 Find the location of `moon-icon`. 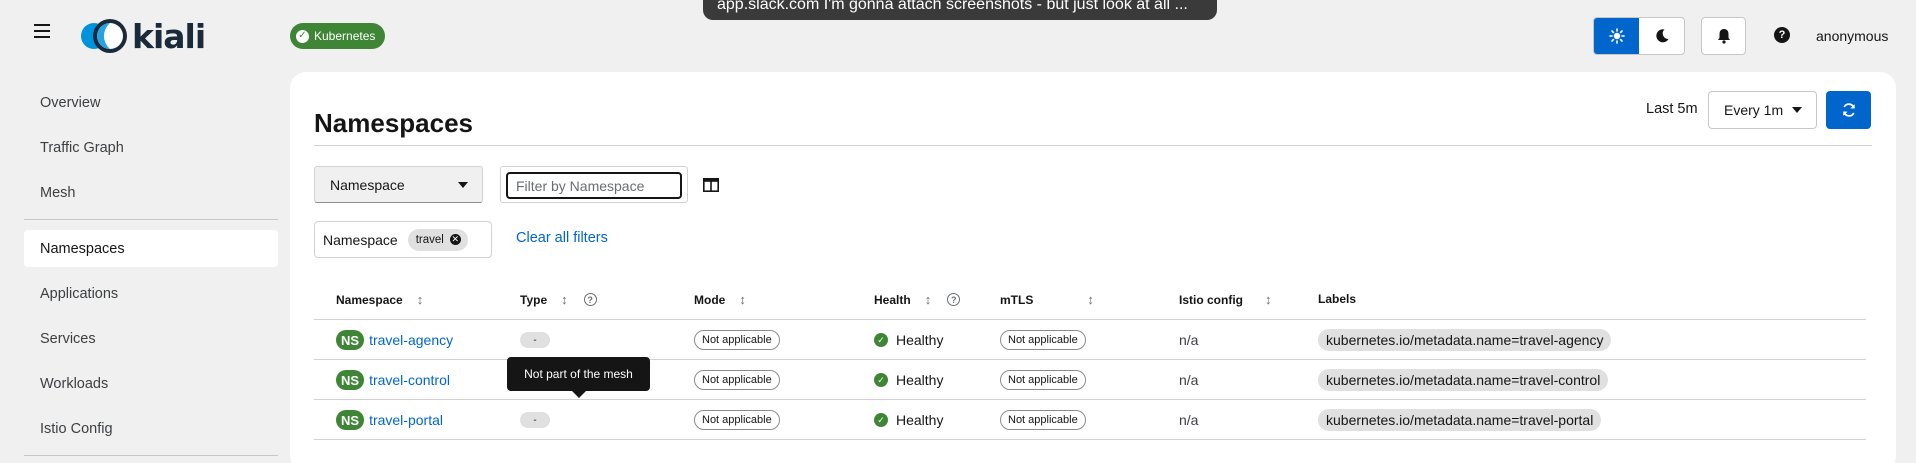

moon-icon is located at coordinates (1661, 36).